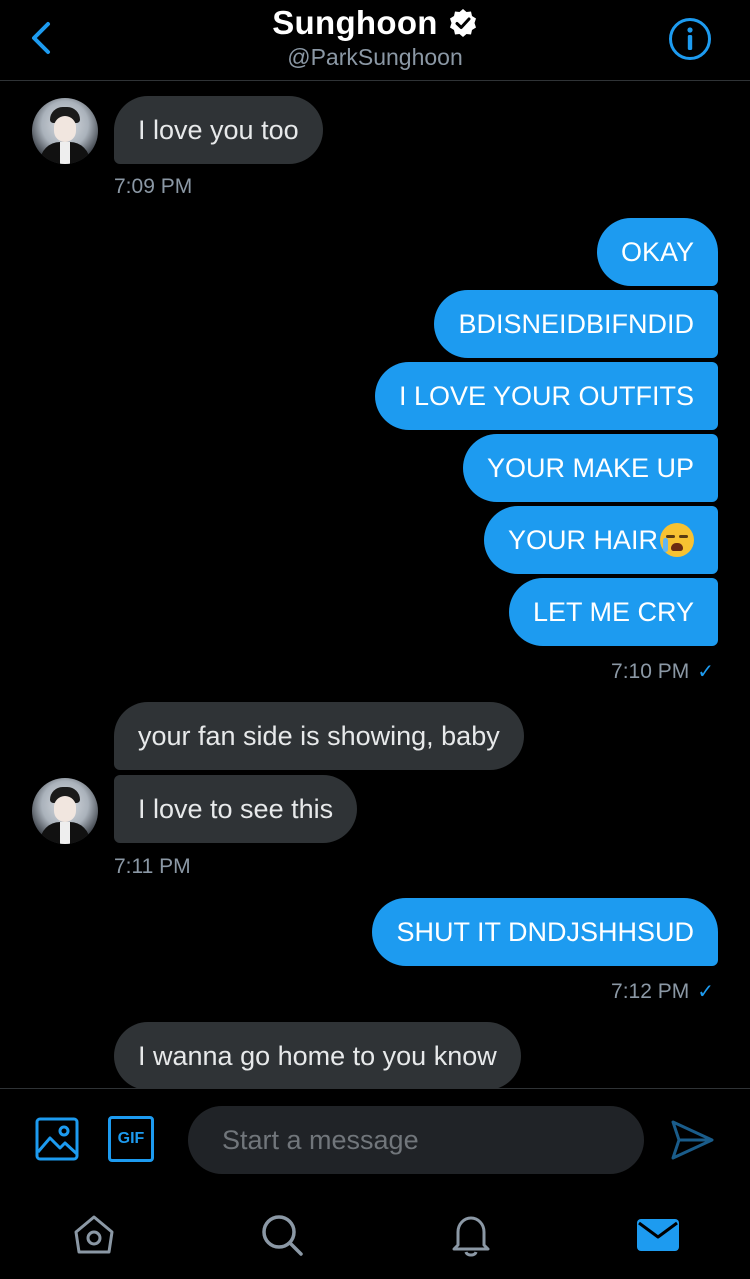  What do you see at coordinates (692, 1140) in the screenshot?
I see `send-icon` at bounding box center [692, 1140].